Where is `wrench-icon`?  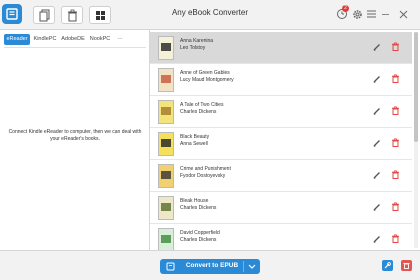 wrench-icon is located at coordinates (387, 265).